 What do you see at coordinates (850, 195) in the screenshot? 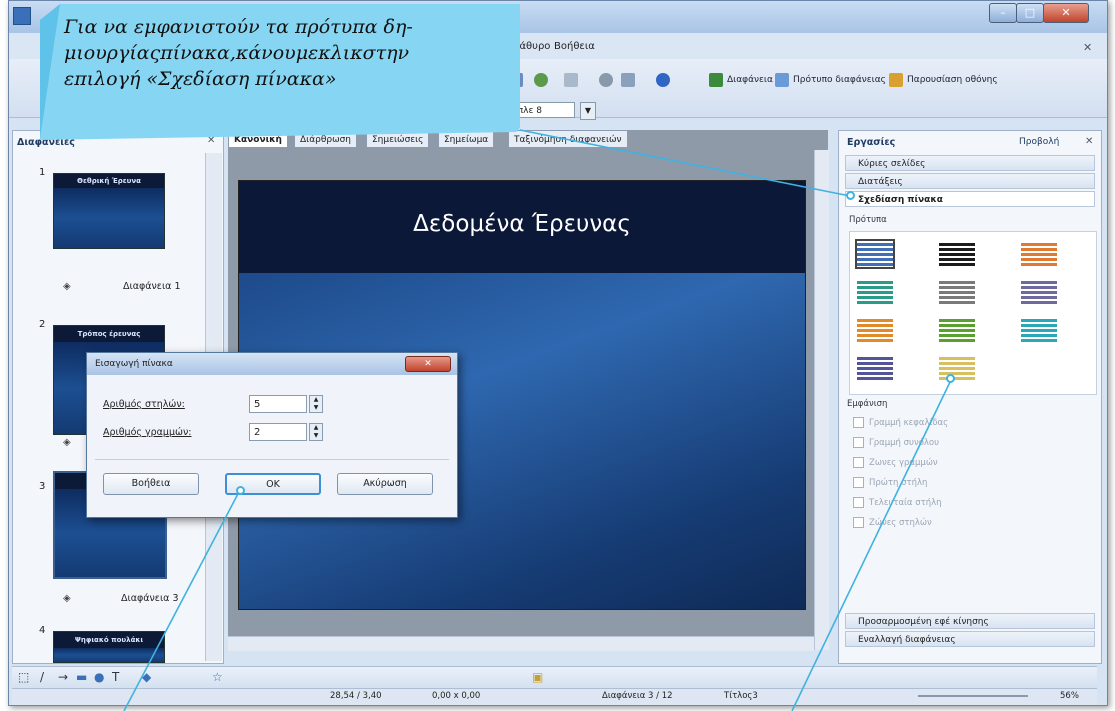
I see `pointer-dot-section` at bounding box center [850, 195].